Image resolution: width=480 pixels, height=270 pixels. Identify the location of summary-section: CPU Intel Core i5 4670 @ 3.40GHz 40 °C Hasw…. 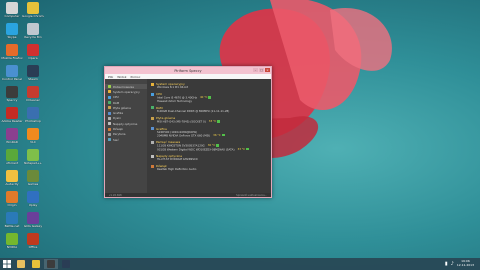
(209, 97).